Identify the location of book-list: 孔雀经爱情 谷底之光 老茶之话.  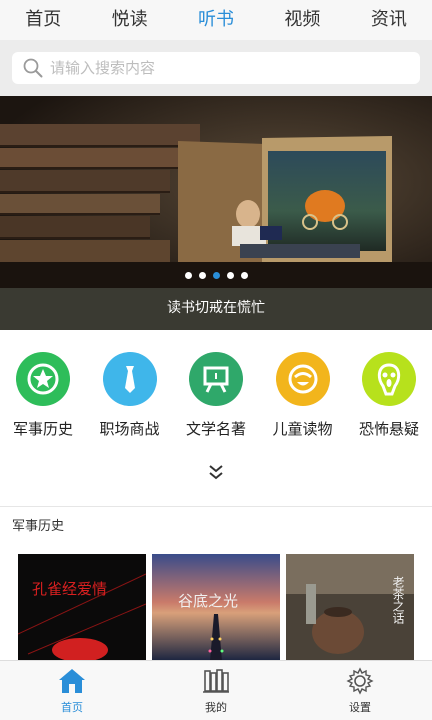
(216, 607).